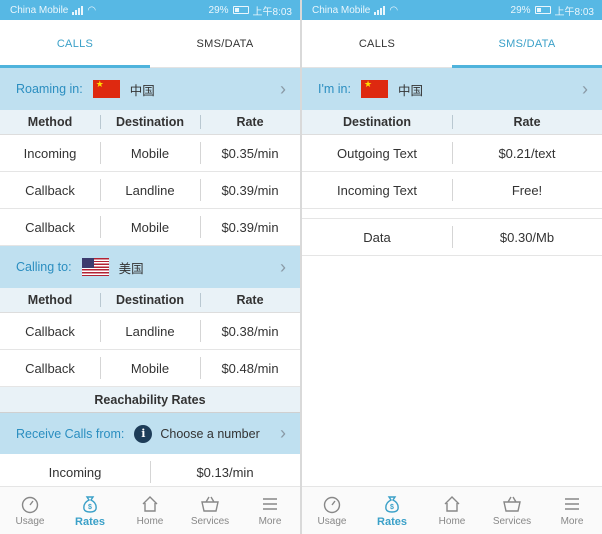  What do you see at coordinates (78, 10) in the screenshot?
I see `signal-icon` at bounding box center [78, 10].